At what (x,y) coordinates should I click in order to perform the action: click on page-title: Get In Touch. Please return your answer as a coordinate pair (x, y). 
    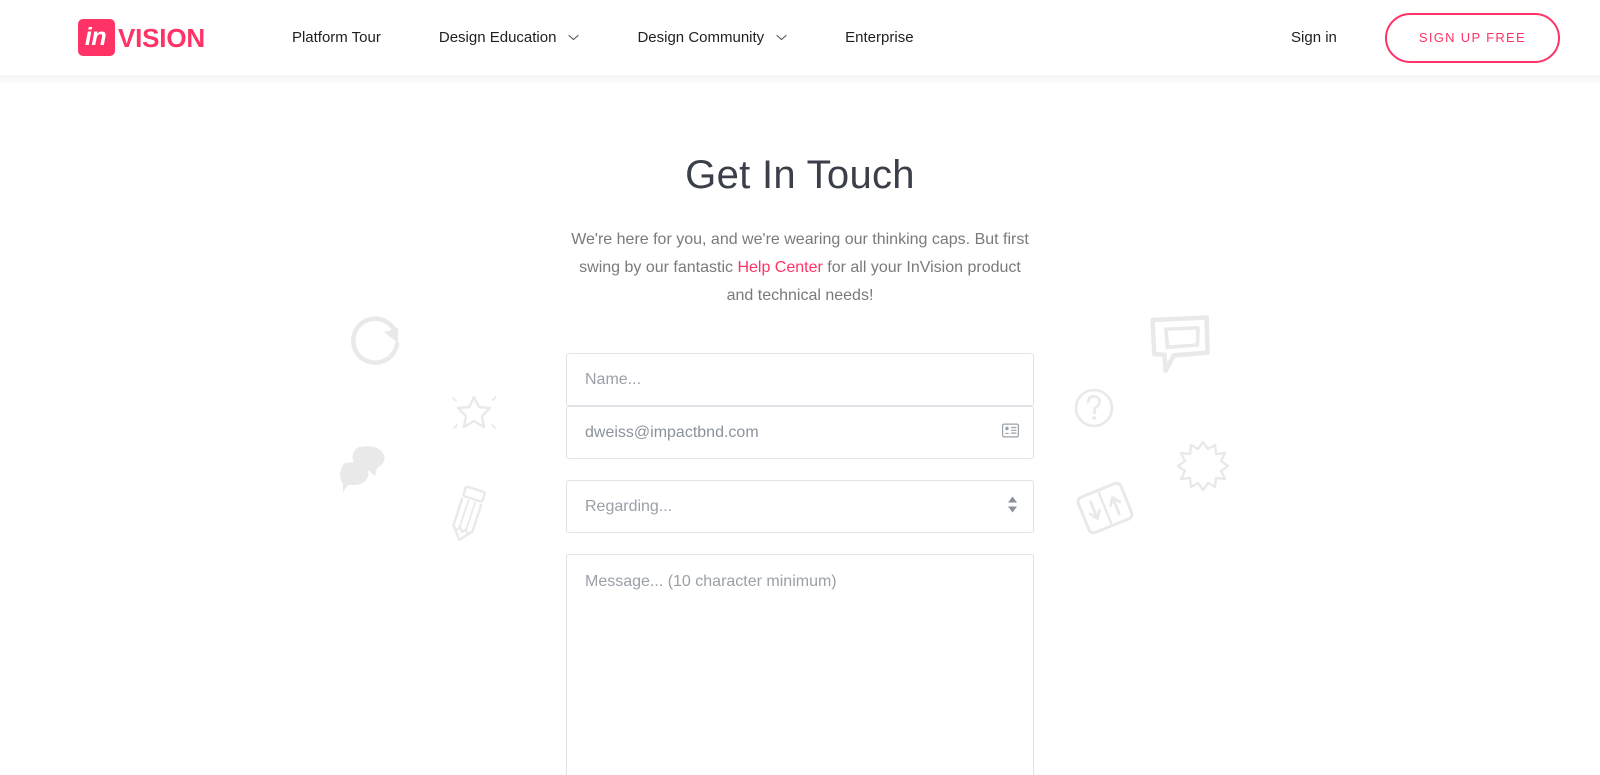
    Looking at the image, I should click on (800, 175).